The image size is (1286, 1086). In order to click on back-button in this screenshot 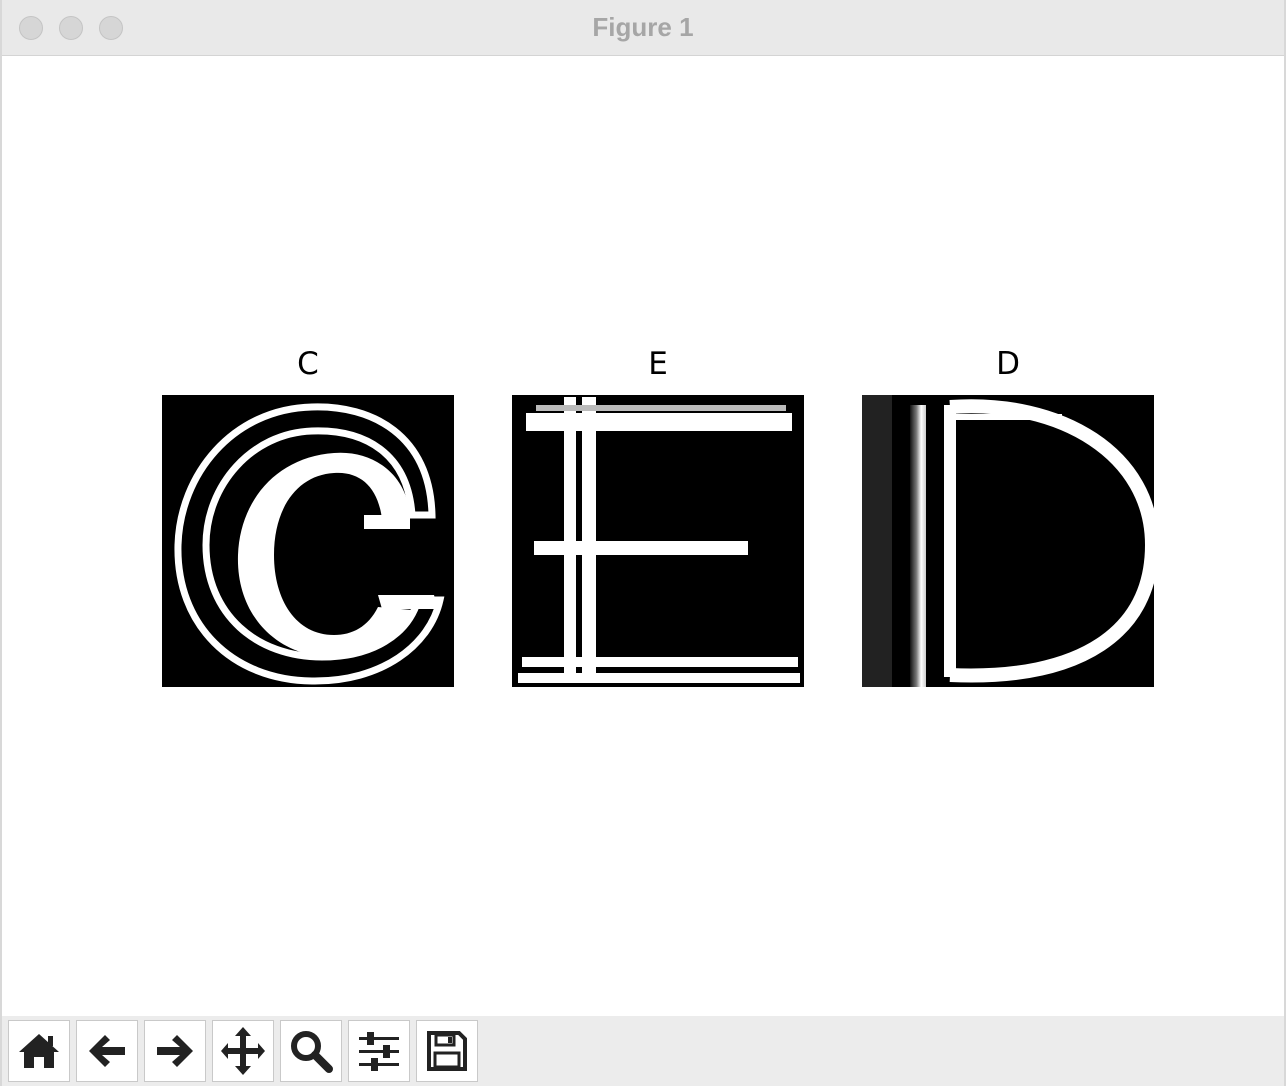, I will do `click(107, 1051)`.